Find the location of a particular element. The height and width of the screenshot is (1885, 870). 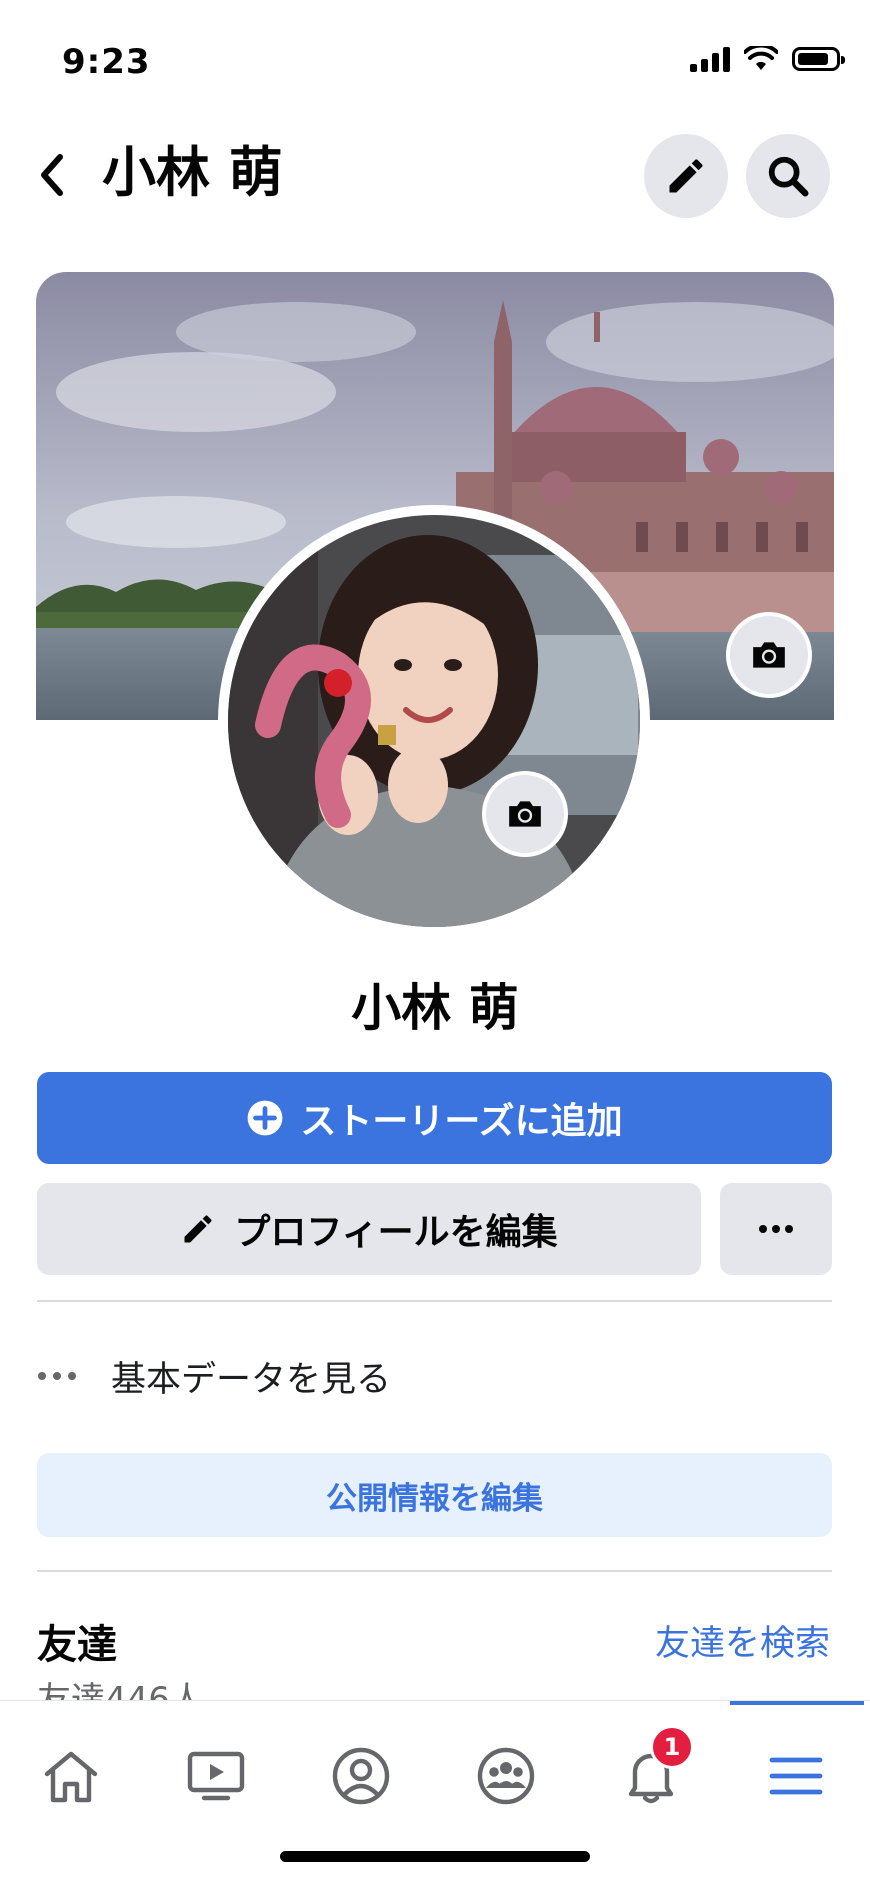

notification-badge: 1 is located at coordinates (672, 1747).